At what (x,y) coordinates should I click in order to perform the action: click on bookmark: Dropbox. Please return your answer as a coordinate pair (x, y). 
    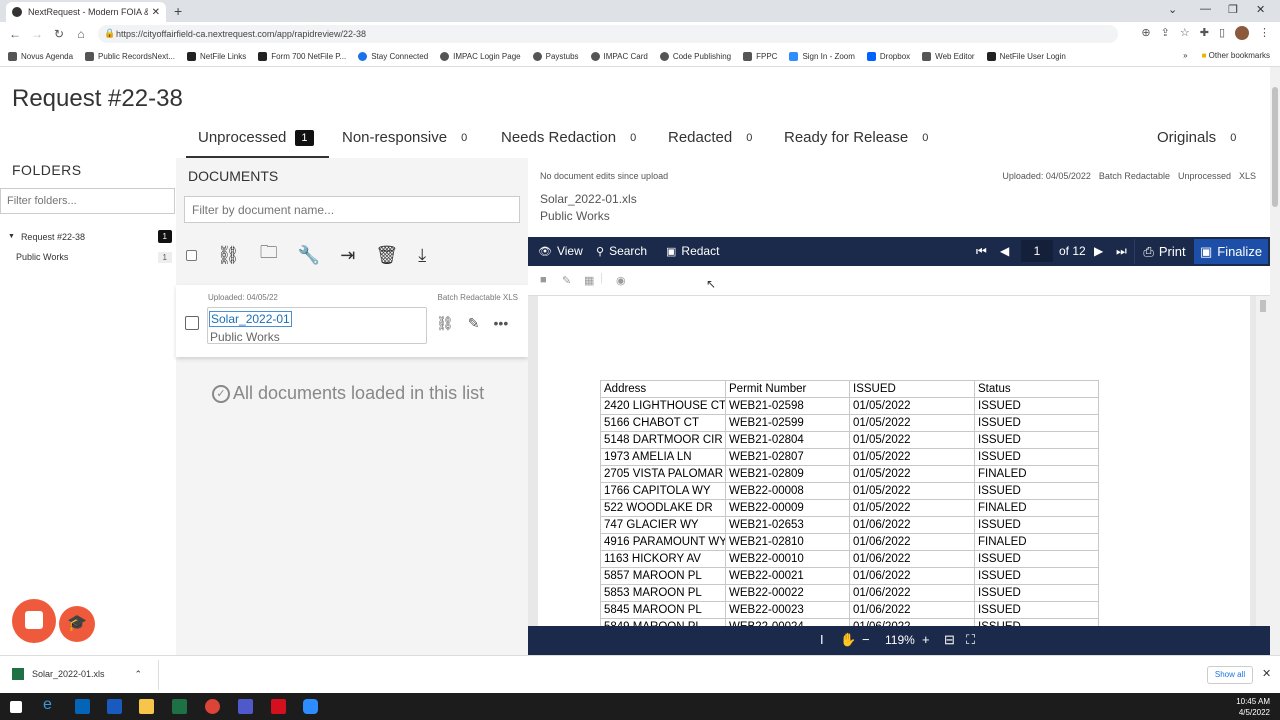
    Looking at the image, I should click on (888, 56).